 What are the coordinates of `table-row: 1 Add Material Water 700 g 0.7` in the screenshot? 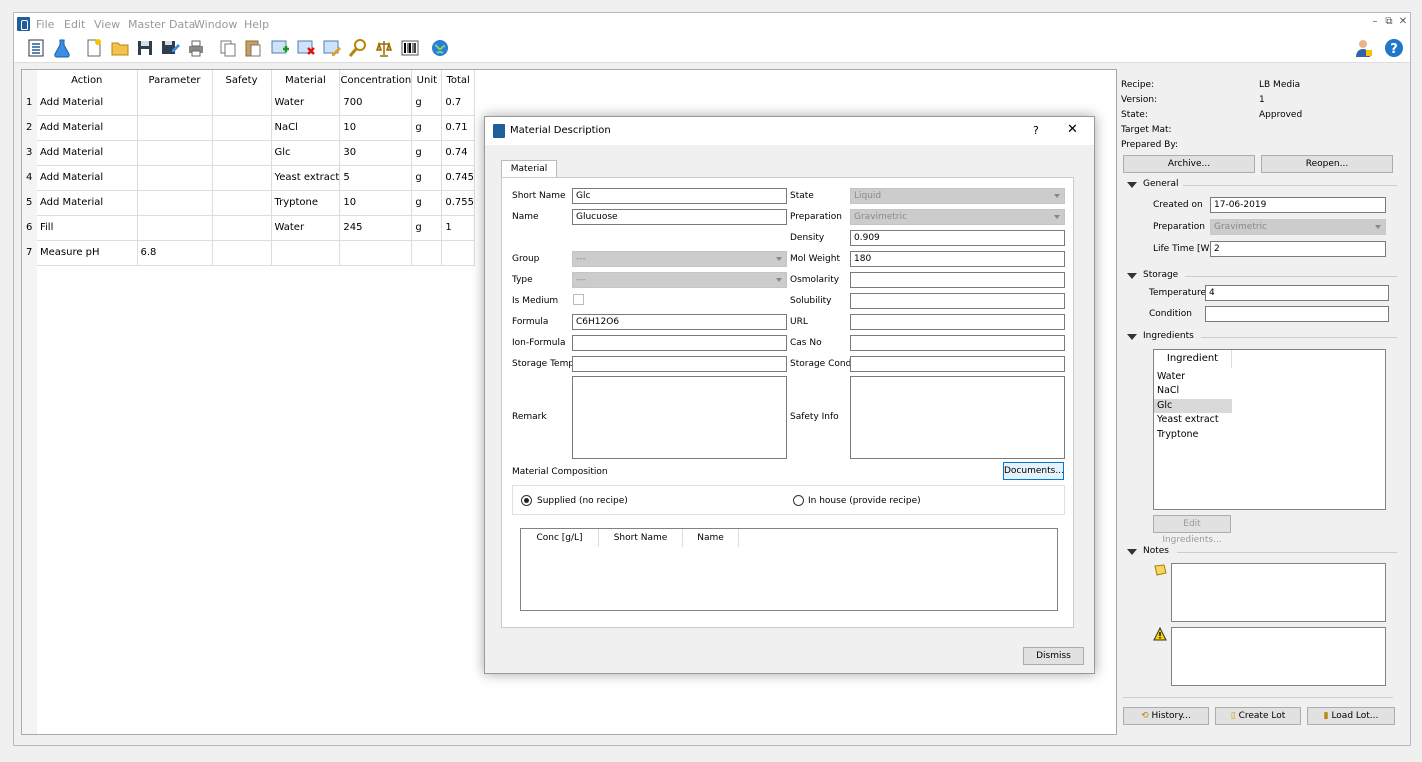 It's located at (248, 103).